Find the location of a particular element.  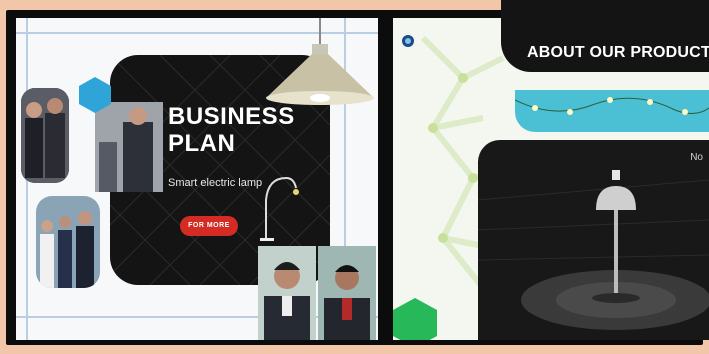

slide-subtitle: Smart electric lamp is located at coordinates (215, 183).